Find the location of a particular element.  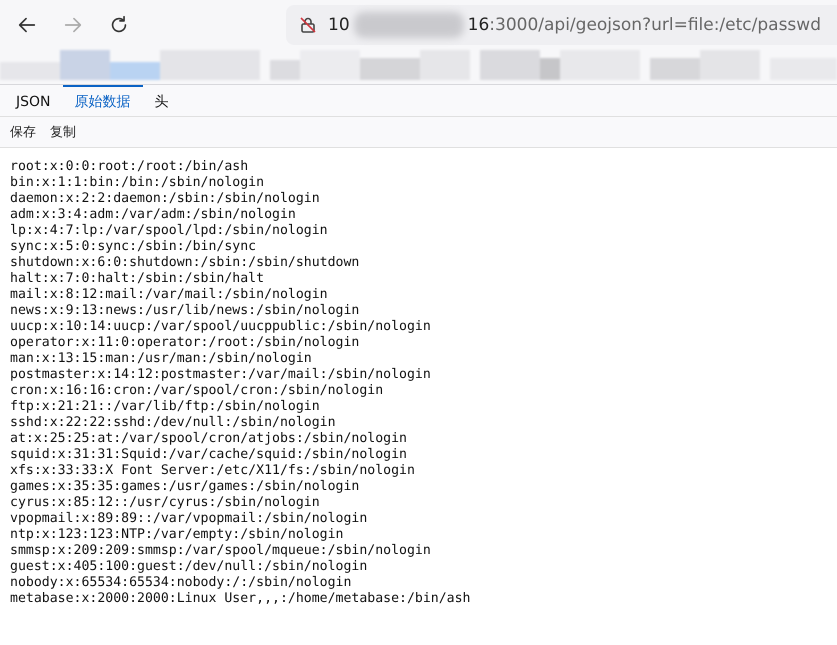

passwd-line: root:x:0:0:root:/root:/bin/ash is located at coordinates (129, 167).